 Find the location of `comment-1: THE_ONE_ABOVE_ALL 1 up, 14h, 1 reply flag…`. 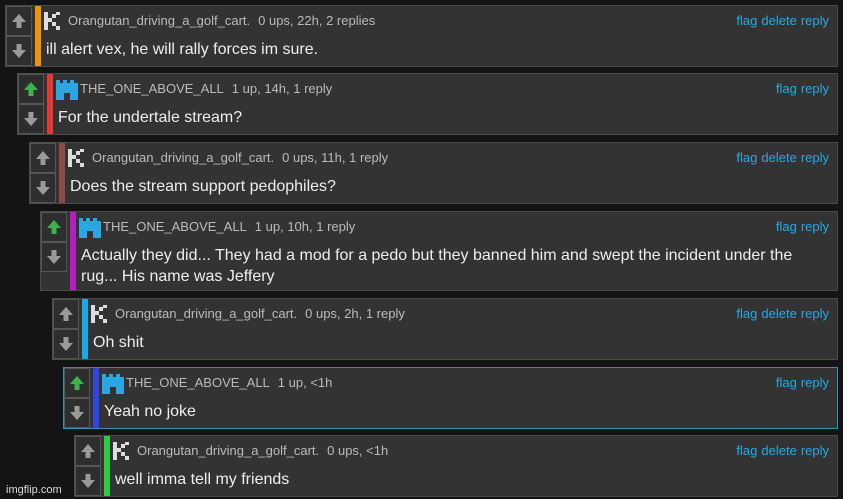

comment-1: THE_ONE_ABOVE_ALL 1 up, 14h, 1 reply flag… is located at coordinates (427, 104).